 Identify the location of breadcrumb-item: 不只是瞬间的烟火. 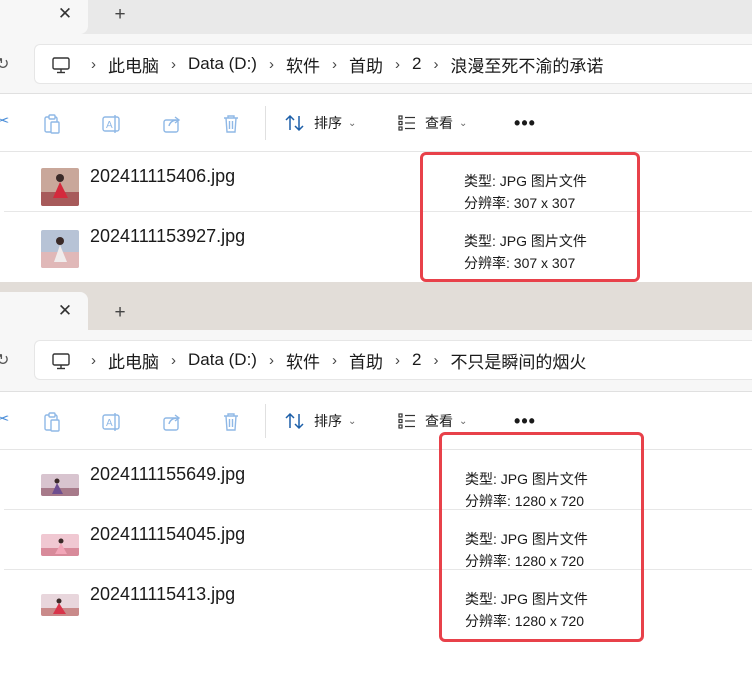
(518, 360).